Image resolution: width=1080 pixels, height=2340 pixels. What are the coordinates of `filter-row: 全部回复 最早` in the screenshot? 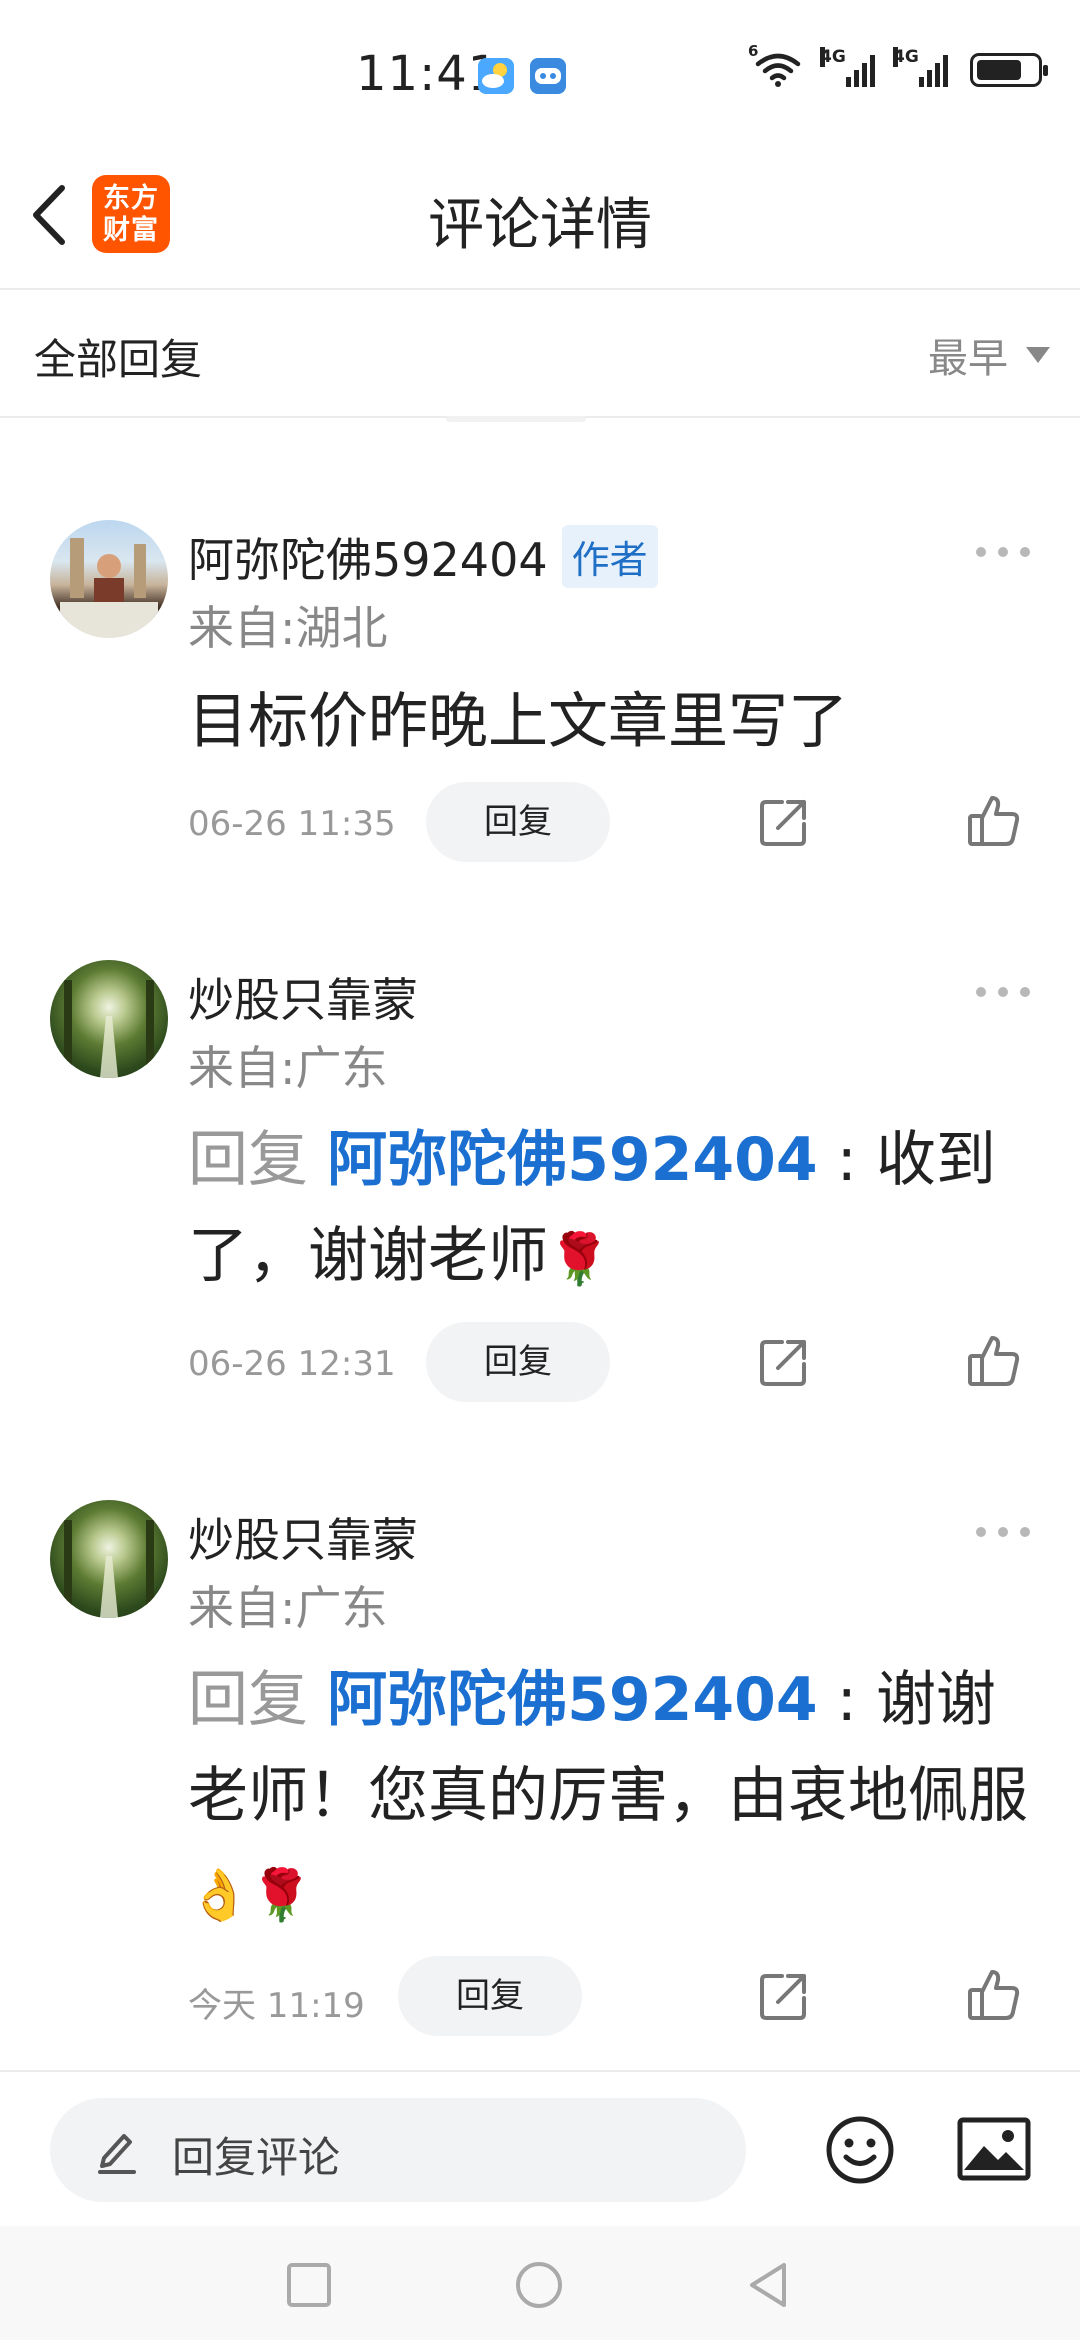 It's located at (540, 354).